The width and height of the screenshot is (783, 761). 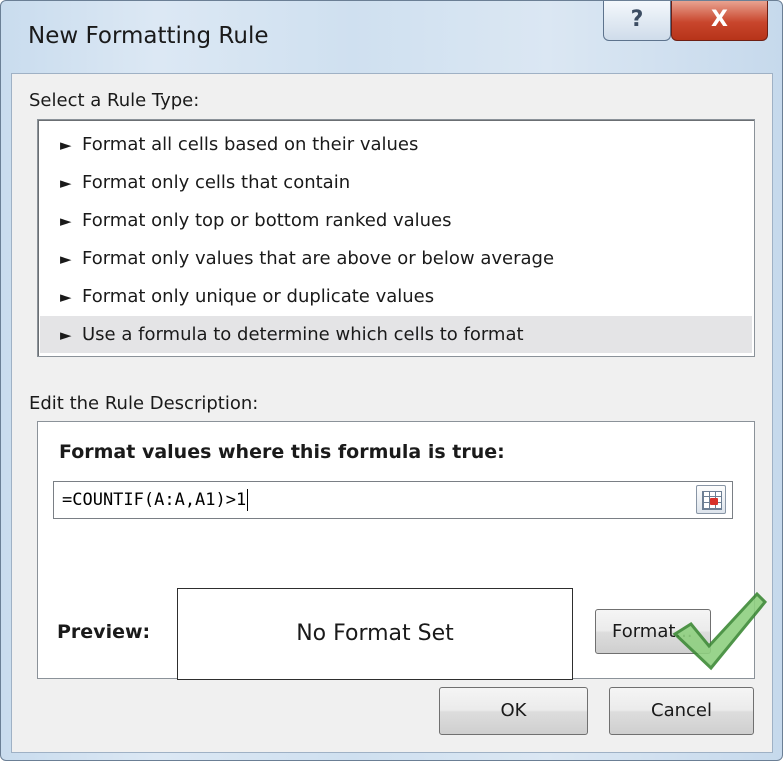 What do you see at coordinates (216, 182) in the screenshot?
I see `rule-type-item-label: Format only cells that contain` at bounding box center [216, 182].